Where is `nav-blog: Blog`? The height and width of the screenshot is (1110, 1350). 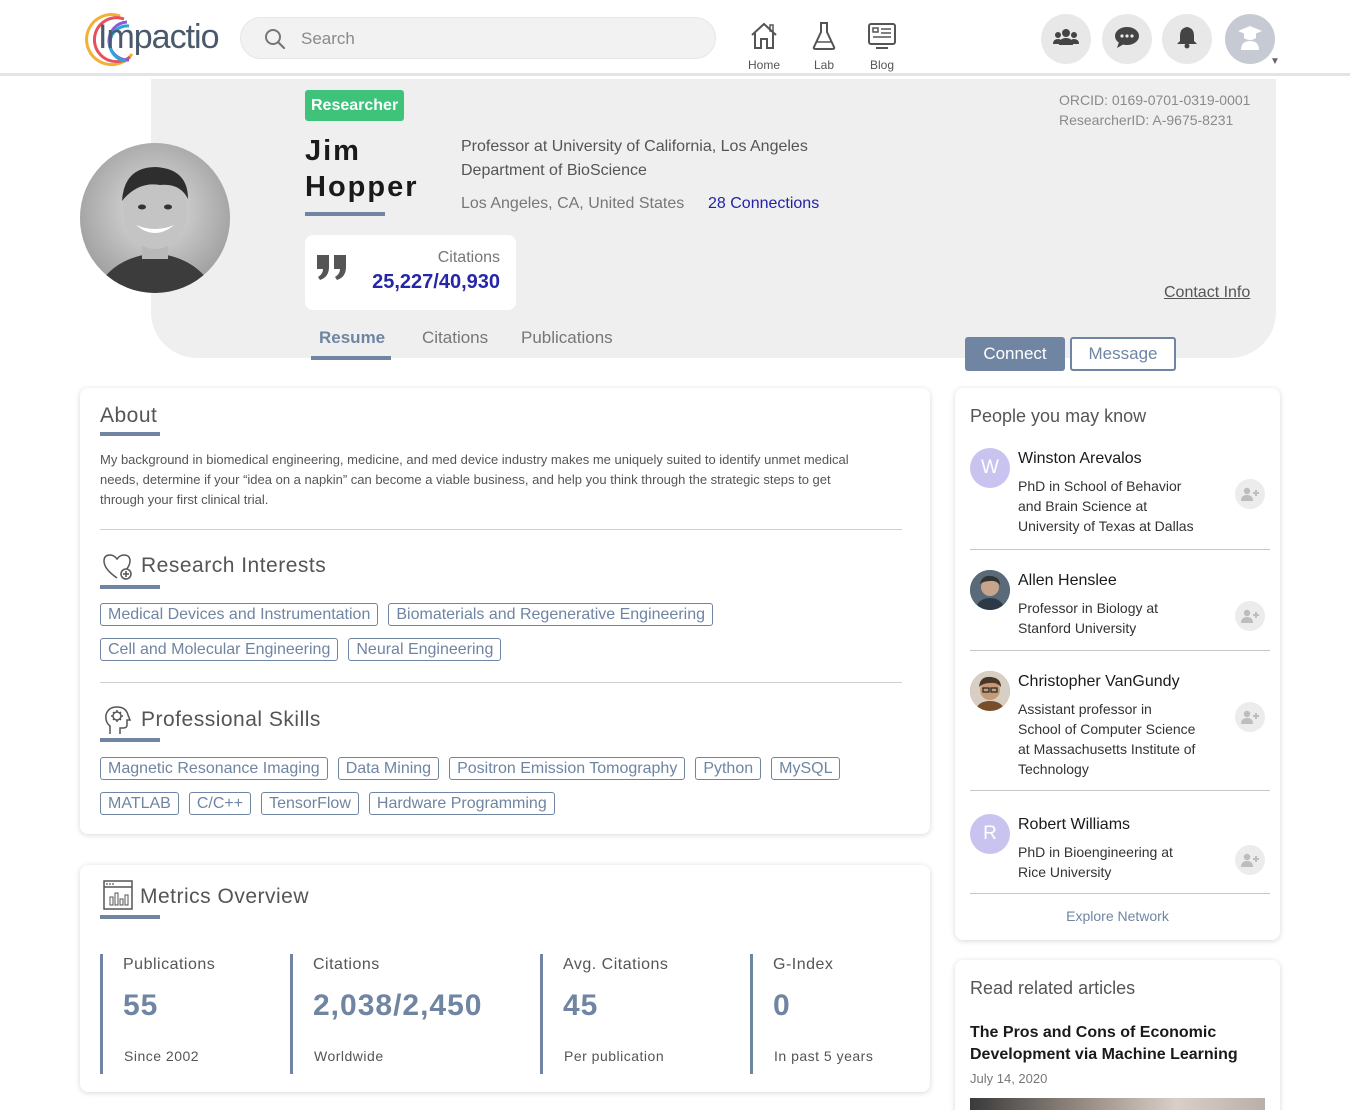
nav-blog: Blog is located at coordinates (882, 46).